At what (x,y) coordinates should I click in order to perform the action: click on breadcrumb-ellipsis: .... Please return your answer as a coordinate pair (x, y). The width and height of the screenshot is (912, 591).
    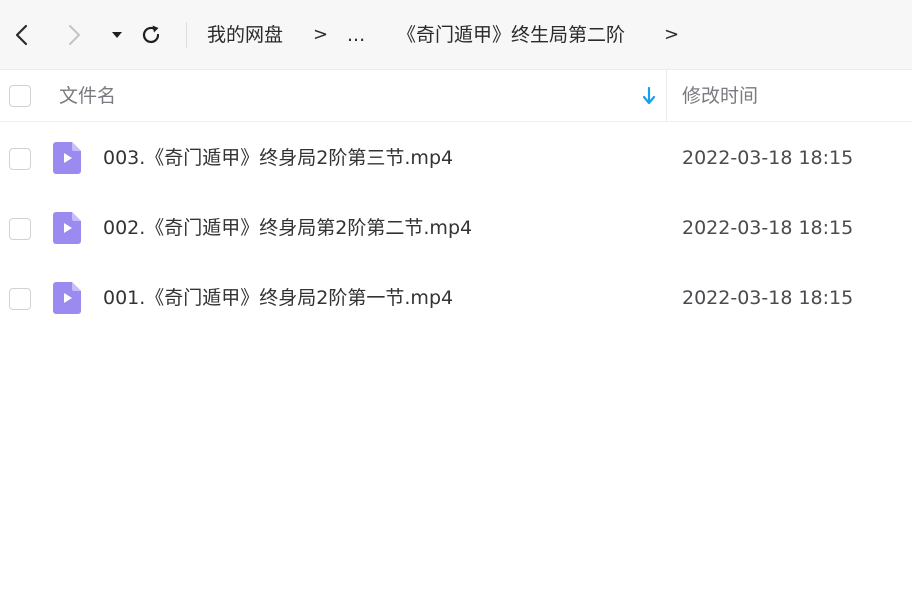
    Looking at the image, I should click on (356, 35).